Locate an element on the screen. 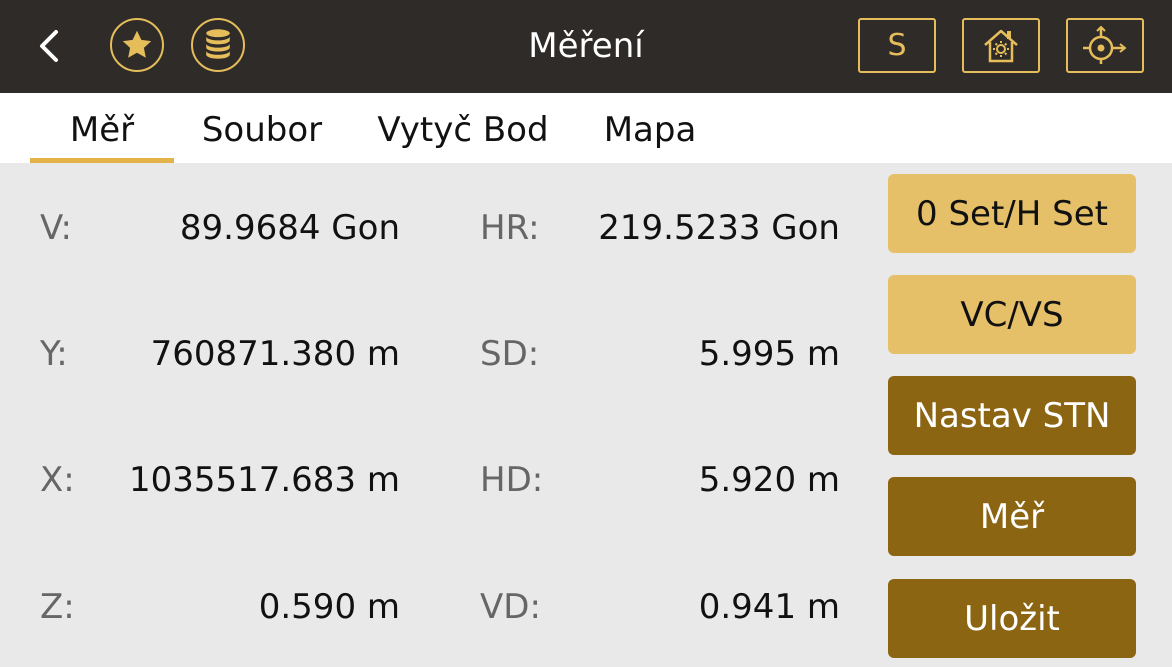 This screenshot has width=1172, height=667. database-button is located at coordinates (218, 45).